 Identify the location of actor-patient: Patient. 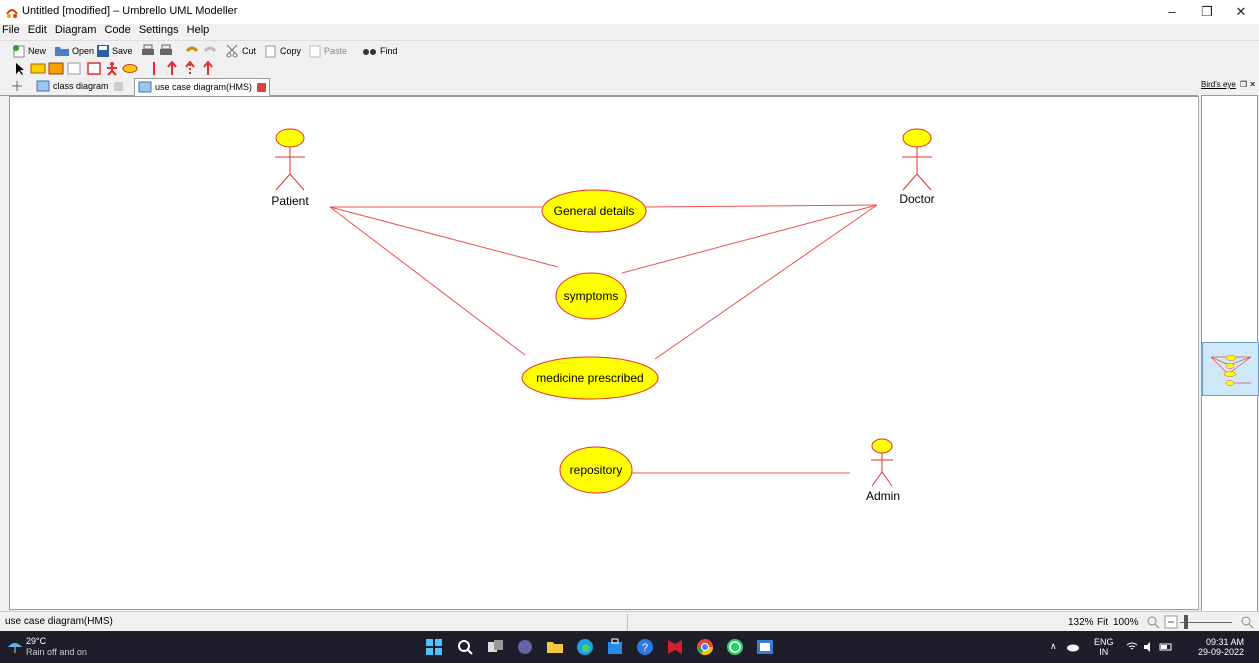
(290, 168).